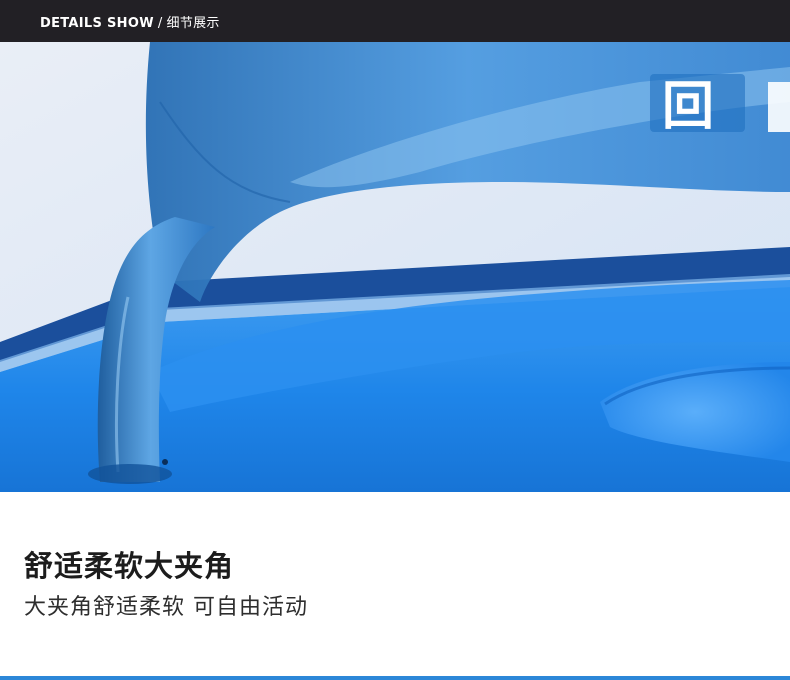 This screenshot has height=680, width=790. I want to click on section-heading: DETAILS SHOW / 细节展示, so click(130, 21).